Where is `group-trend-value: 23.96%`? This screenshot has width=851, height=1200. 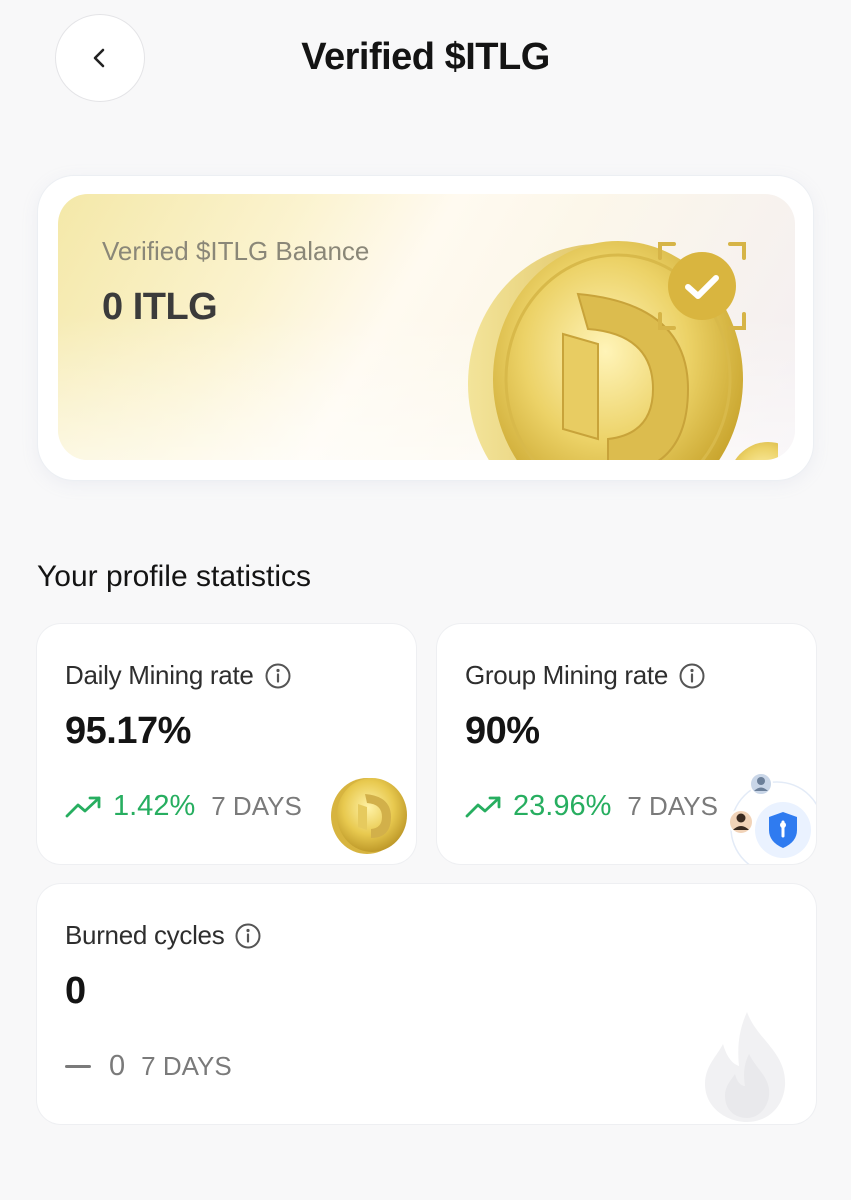 group-trend-value: 23.96% is located at coordinates (562, 806).